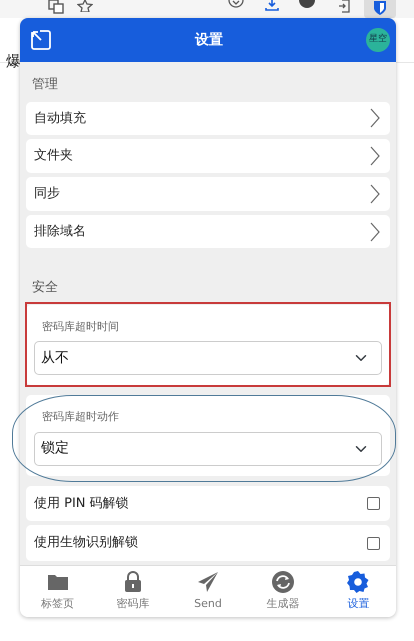  I want to click on popout-icon, so click(41, 40).